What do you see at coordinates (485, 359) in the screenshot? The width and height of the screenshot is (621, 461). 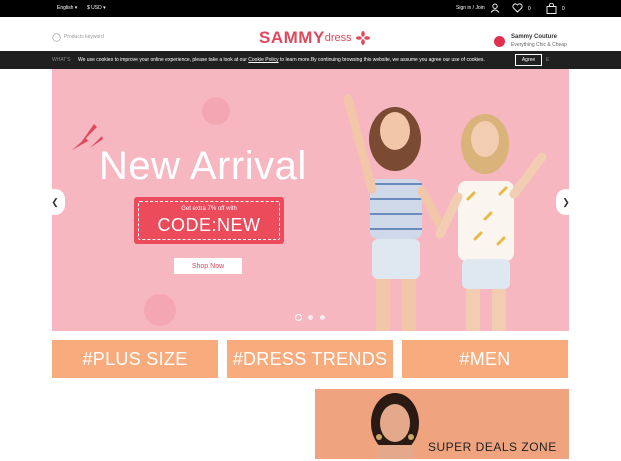 I see `category-tile-men: #MEN` at bounding box center [485, 359].